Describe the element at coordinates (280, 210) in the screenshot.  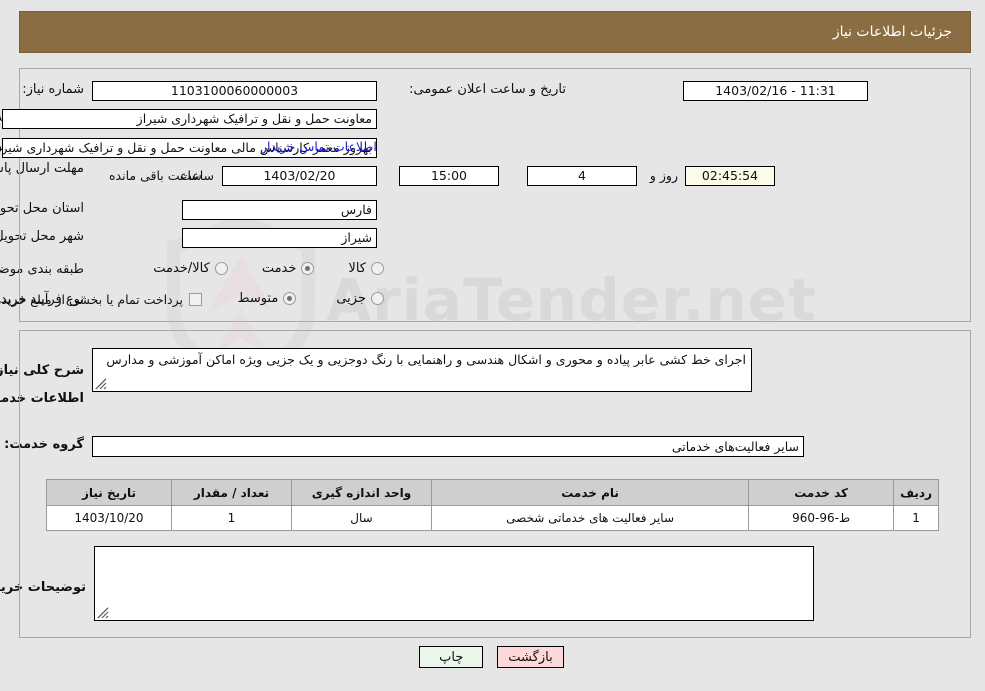
I see `province-field: فارس` at that location.